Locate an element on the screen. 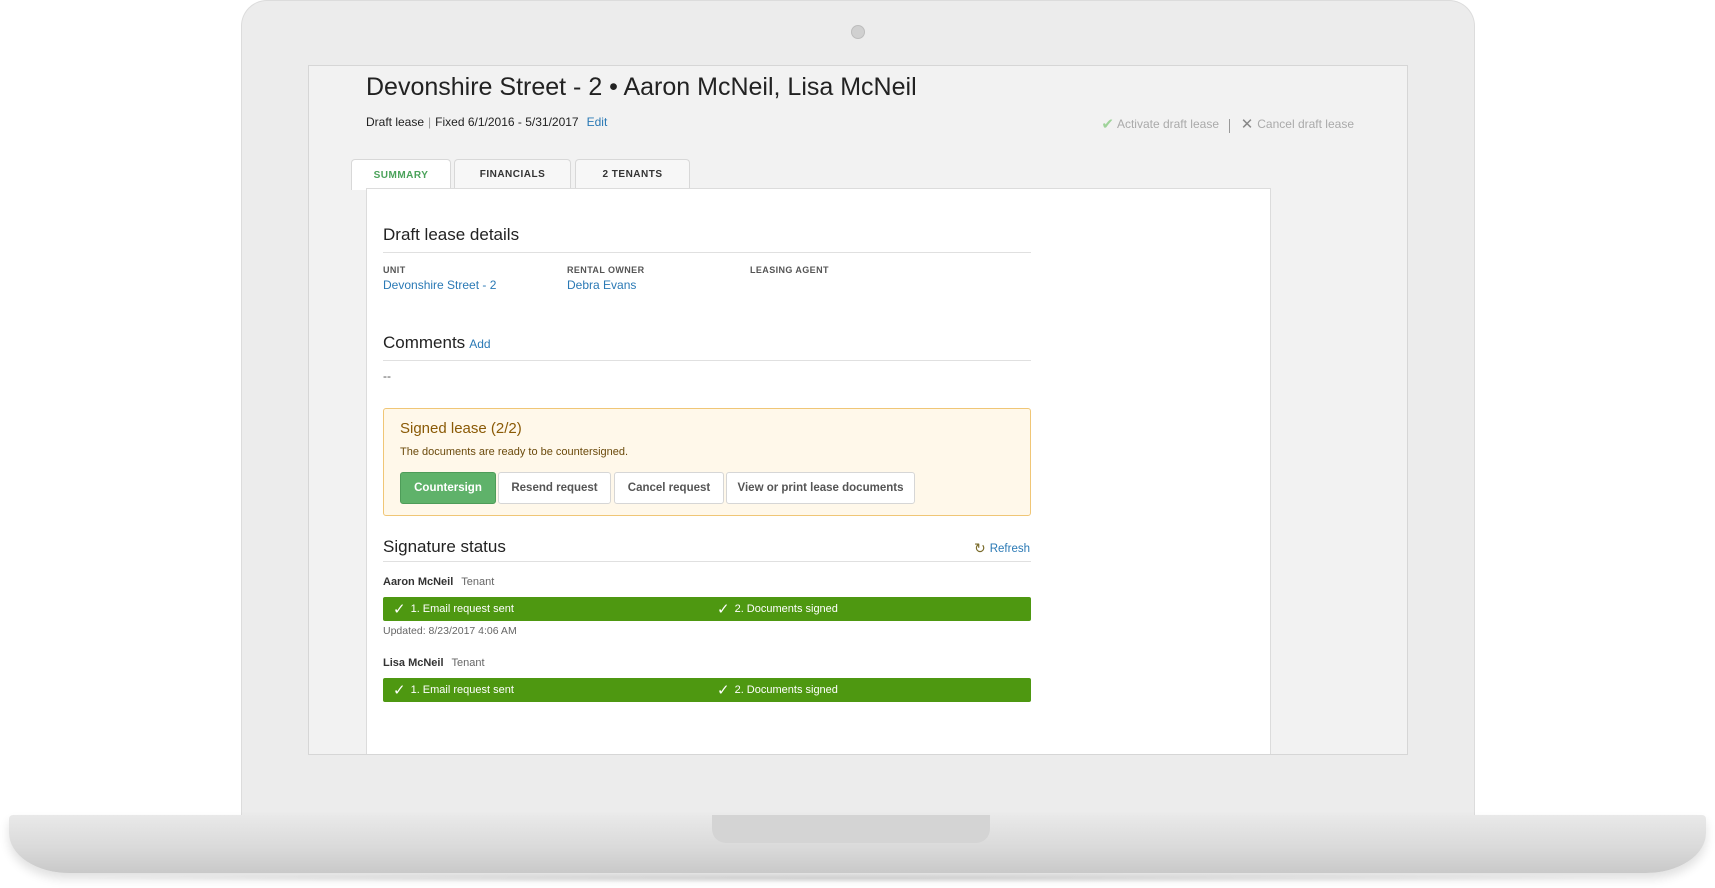 This screenshot has height=888, width=1715. activate-draft-lease-button: ✔ Activate draft lease is located at coordinates (1160, 124).